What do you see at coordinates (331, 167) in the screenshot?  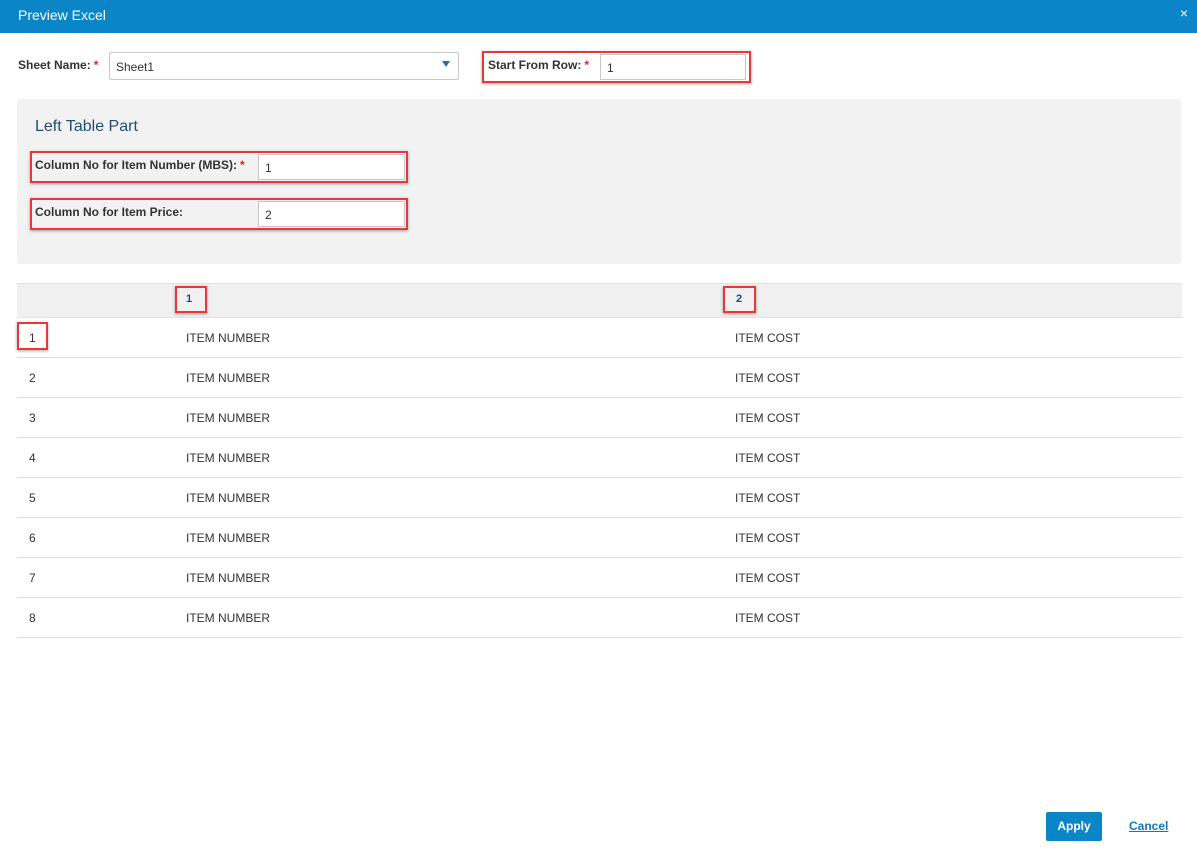 I see `item-number-col-input: 1` at bounding box center [331, 167].